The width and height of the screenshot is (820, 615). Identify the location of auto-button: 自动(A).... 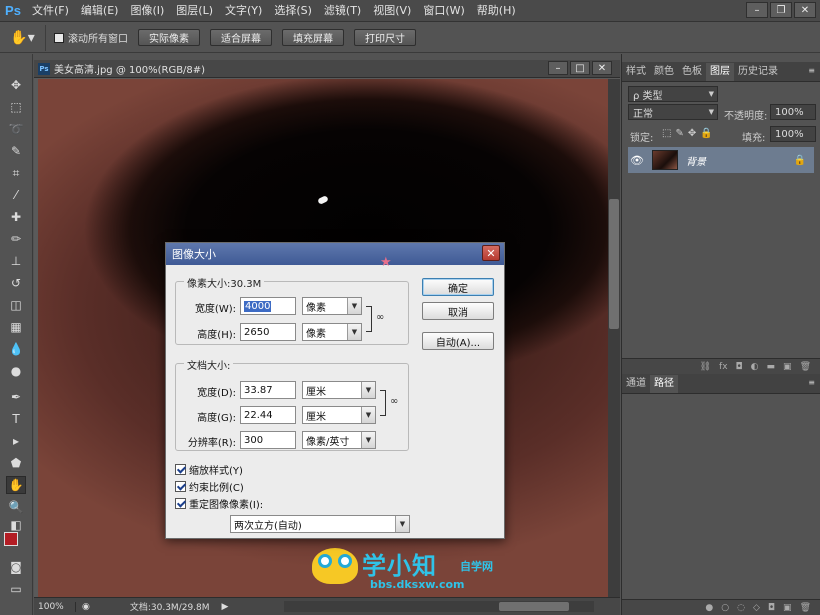
(458, 341).